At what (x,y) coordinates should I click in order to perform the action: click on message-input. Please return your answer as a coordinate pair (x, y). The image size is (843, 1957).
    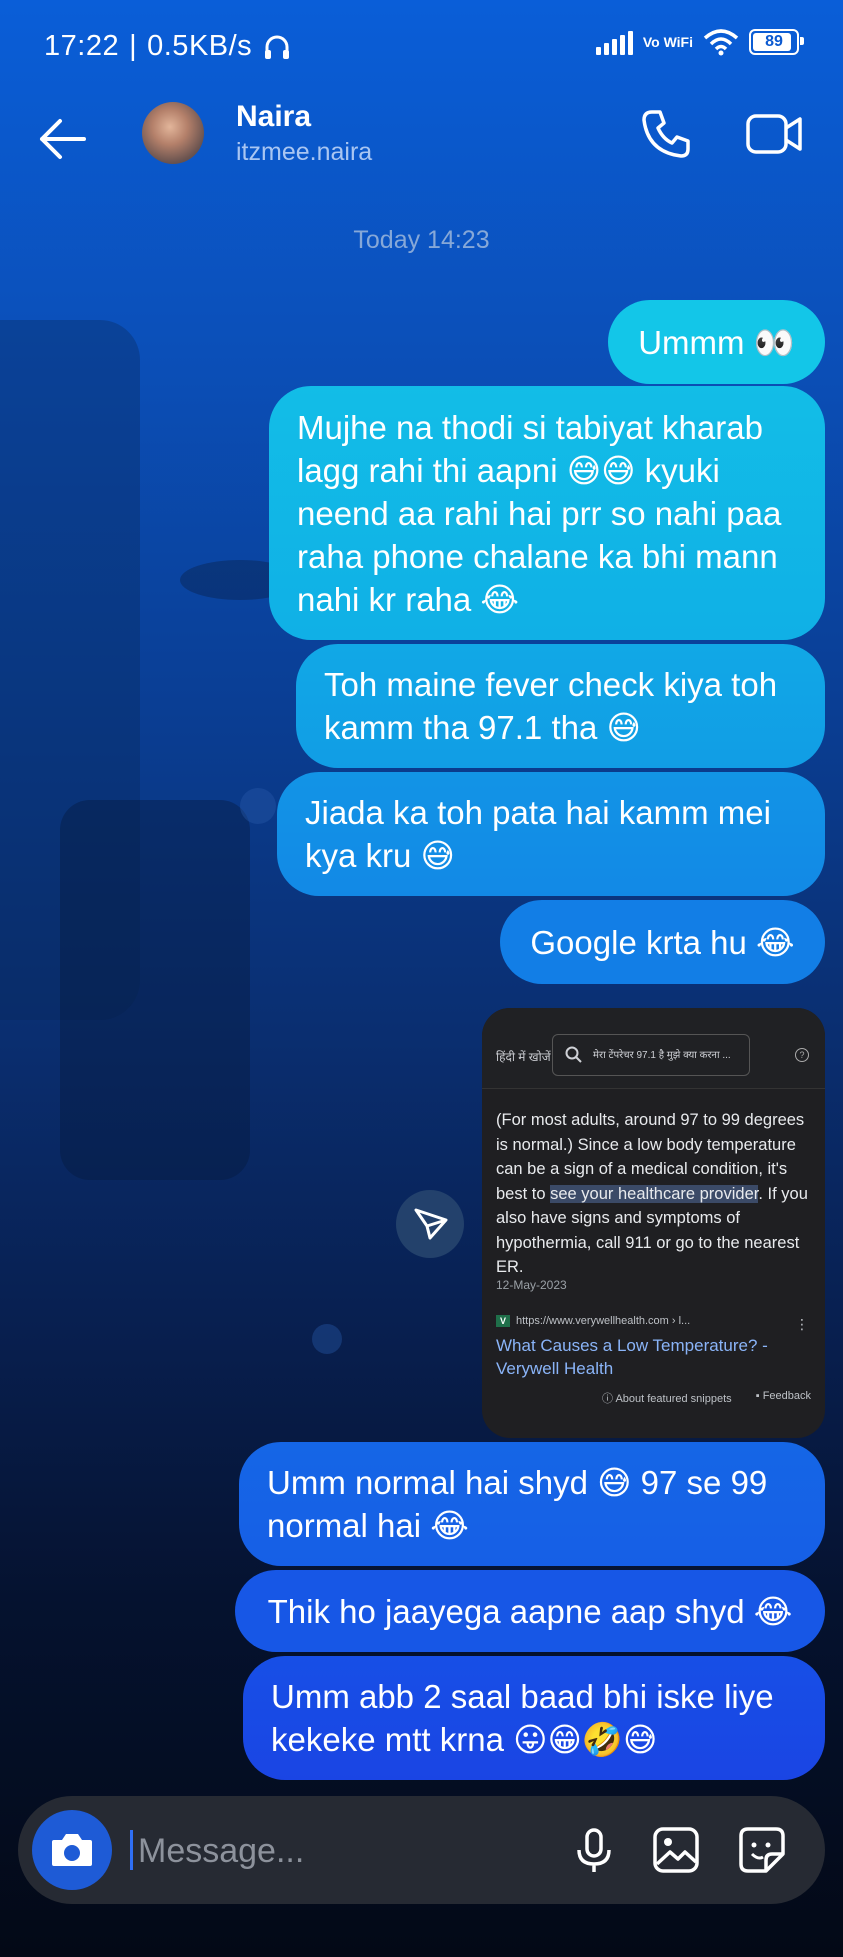
    Looking at the image, I should click on (288, 1851).